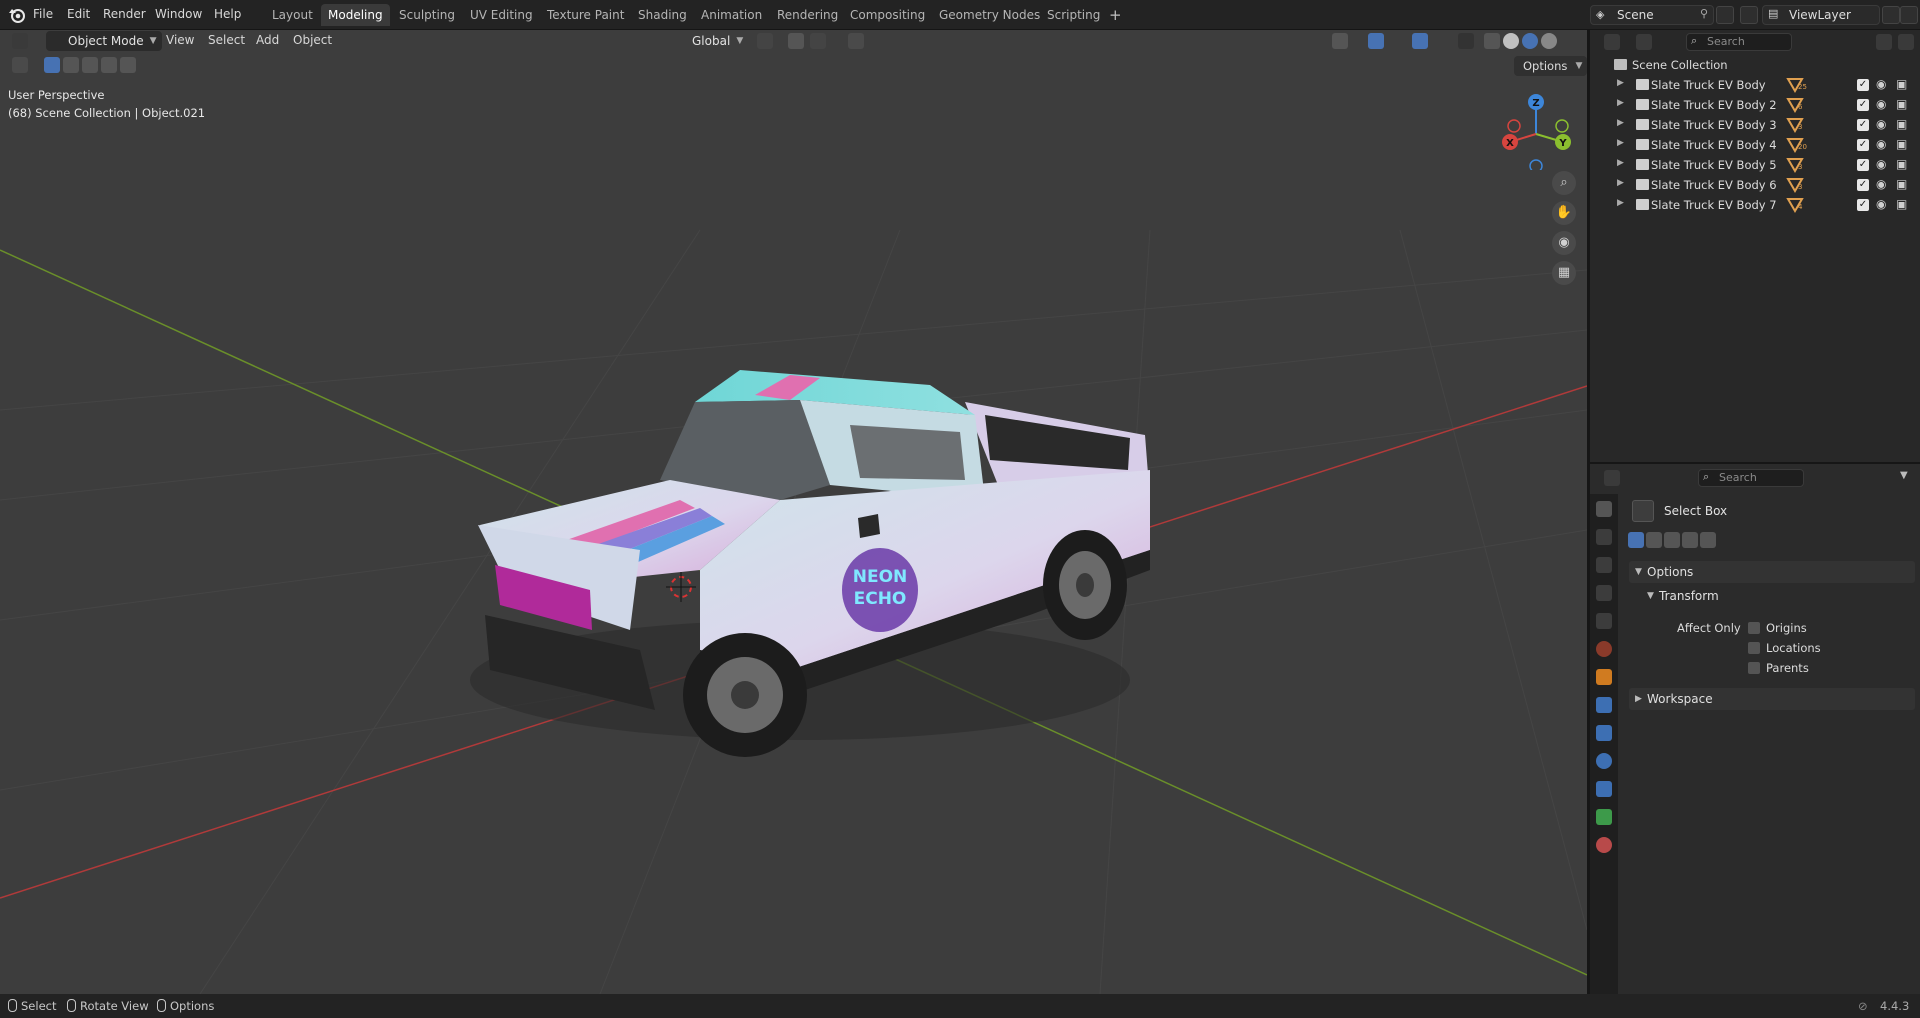  What do you see at coordinates (1749, 15) in the screenshot?
I see `delete-scene-icon` at bounding box center [1749, 15].